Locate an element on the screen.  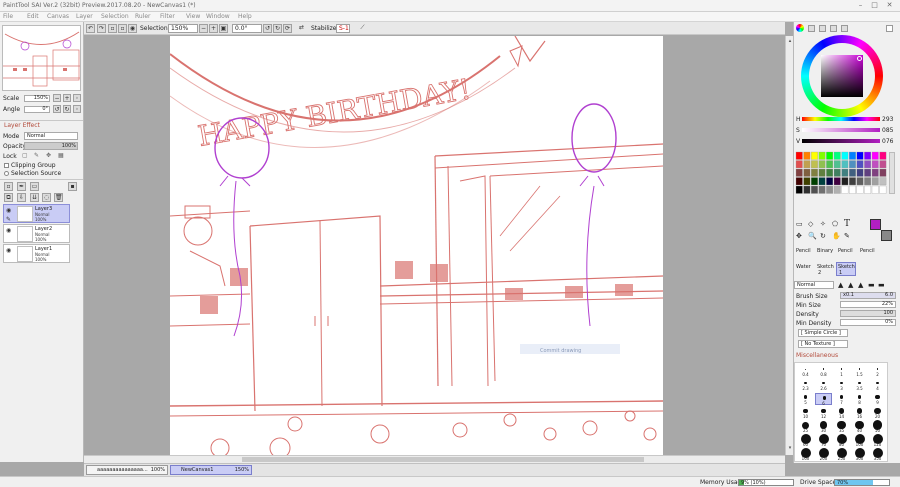
new-vector-layer-icon: ✒ is located at coordinates (21, 186).